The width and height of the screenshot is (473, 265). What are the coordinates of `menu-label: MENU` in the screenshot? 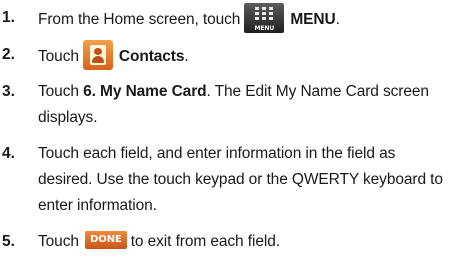 It's located at (313, 20).